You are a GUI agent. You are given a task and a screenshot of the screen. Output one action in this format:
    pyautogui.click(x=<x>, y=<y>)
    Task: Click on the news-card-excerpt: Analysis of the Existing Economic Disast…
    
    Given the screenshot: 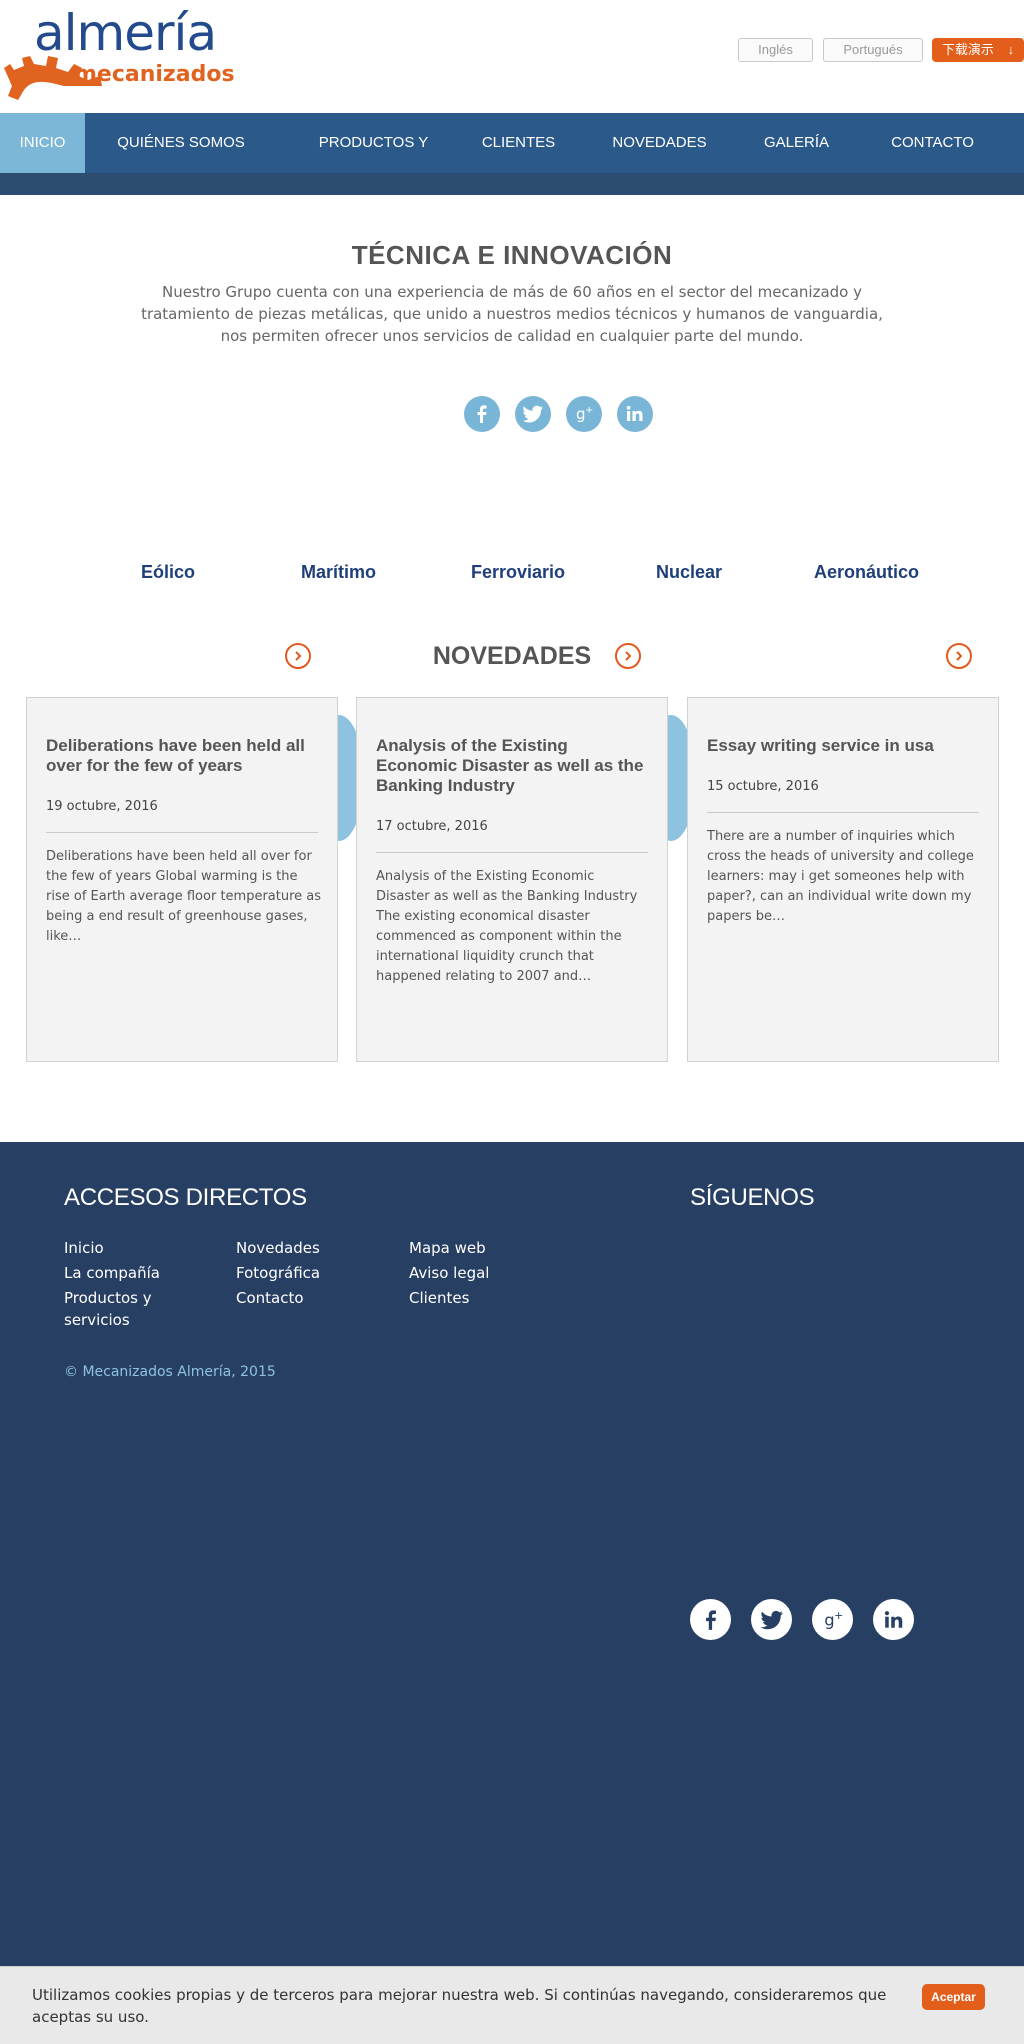 What is the action you would take?
    pyautogui.click(x=507, y=926)
    